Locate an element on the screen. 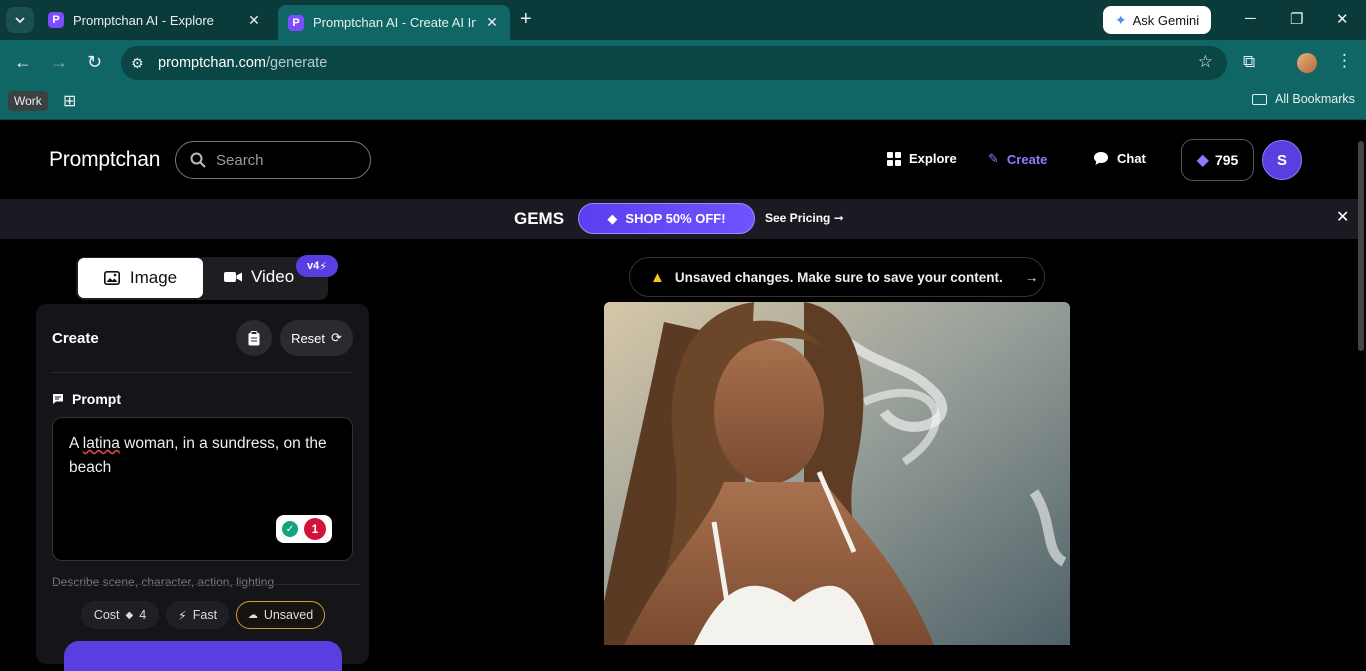 This screenshot has height=671, width=1366. new-tab-icon: + is located at coordinates (526, 19).